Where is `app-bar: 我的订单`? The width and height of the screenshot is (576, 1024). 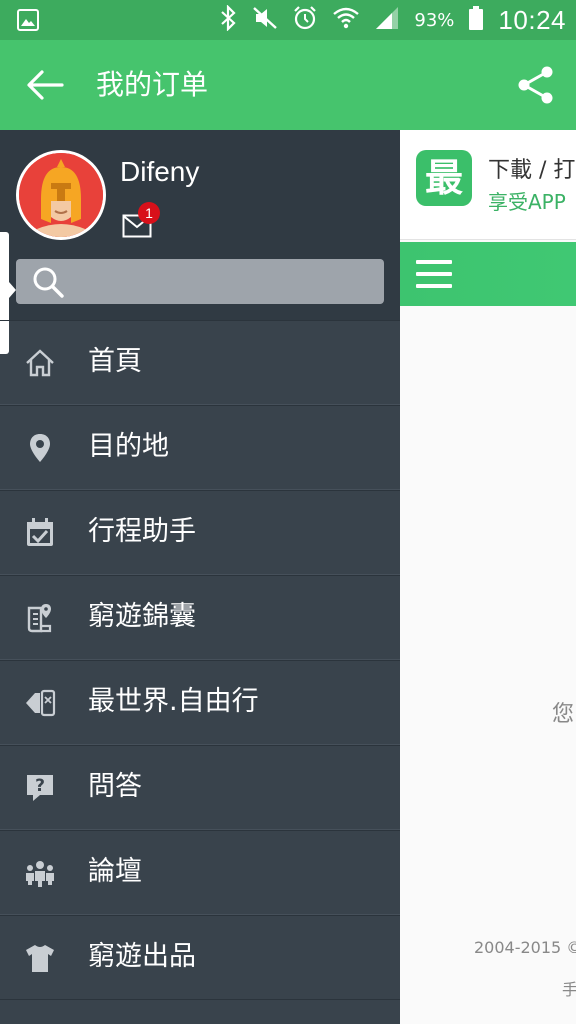
app-bar: 我的订单 is located at coordinates (288, 85).